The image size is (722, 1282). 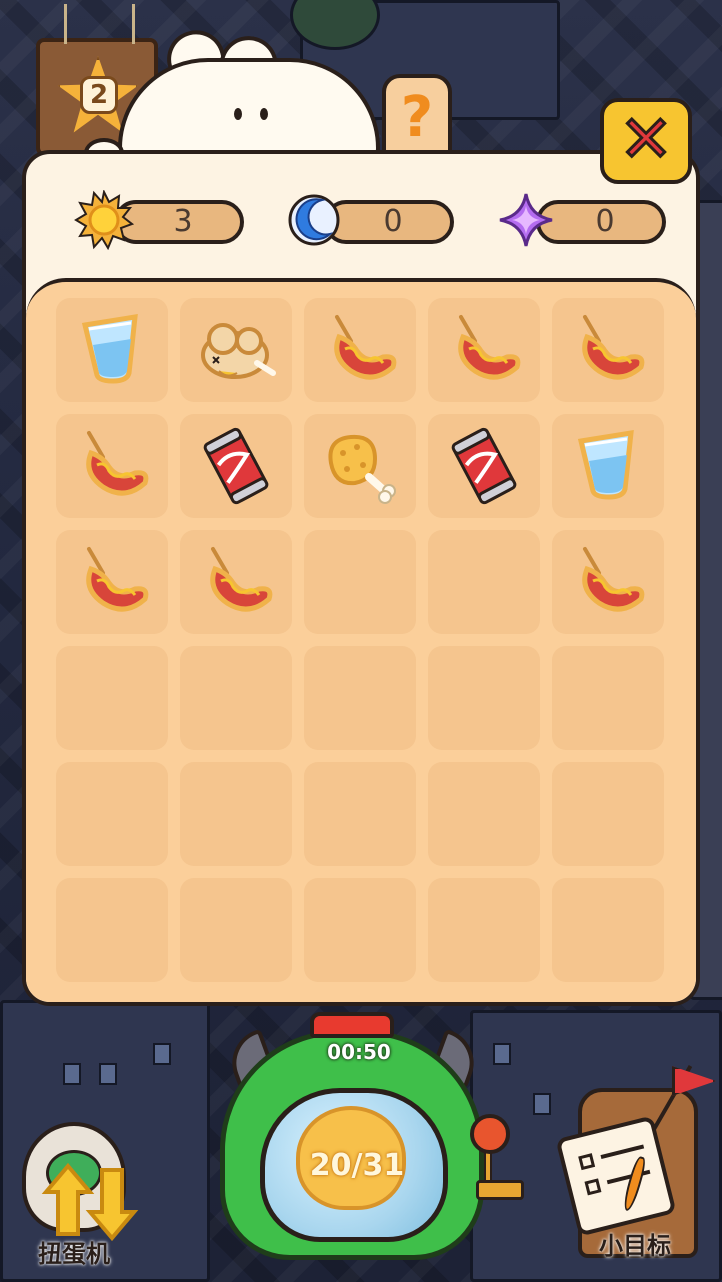 What do you see at coordinates (635, 1246) in the screenshot?
I see `goal-label: 小目标` at bounding box center [635, 1246].